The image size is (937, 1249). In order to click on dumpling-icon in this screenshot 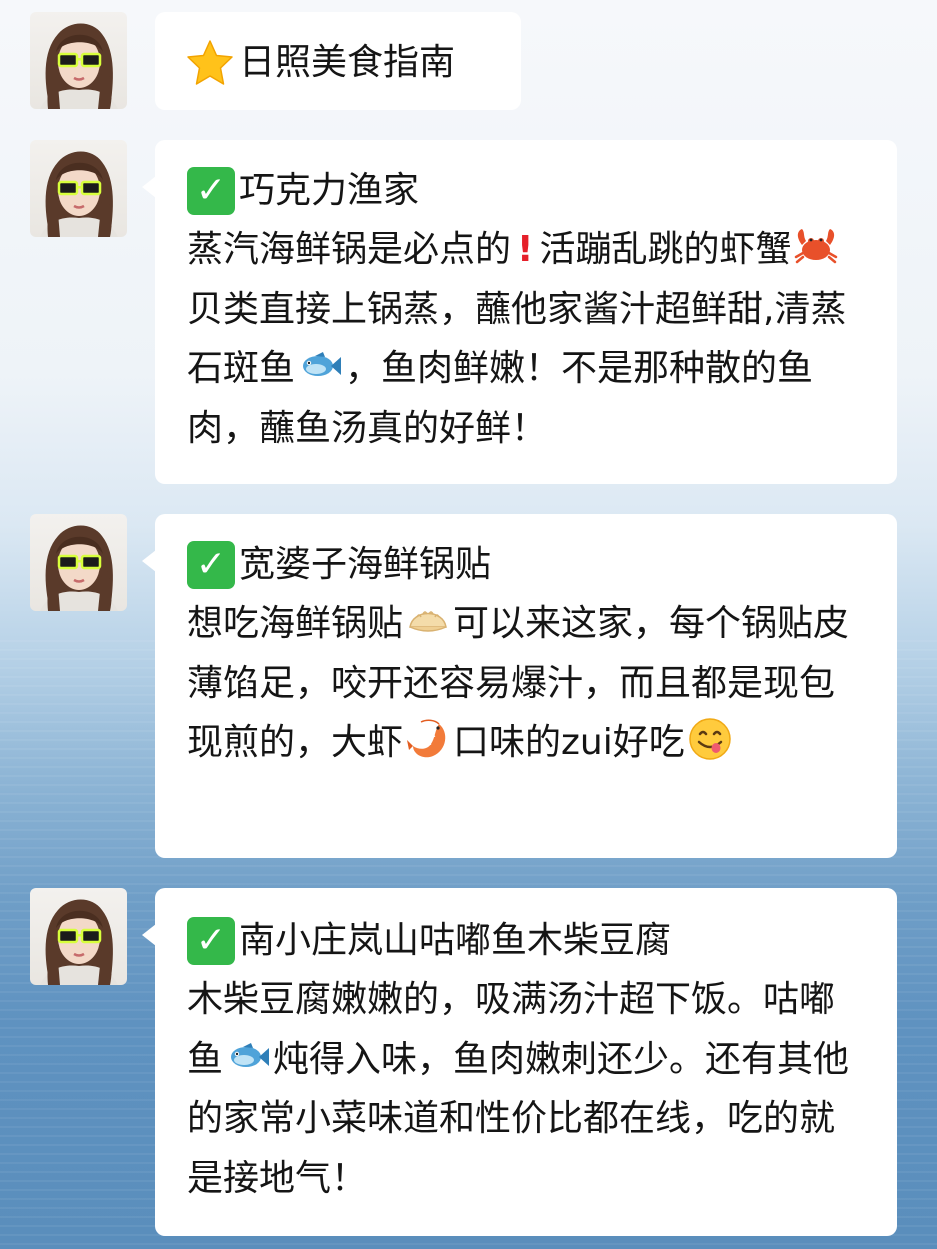, I will do `click(428, 621)`.